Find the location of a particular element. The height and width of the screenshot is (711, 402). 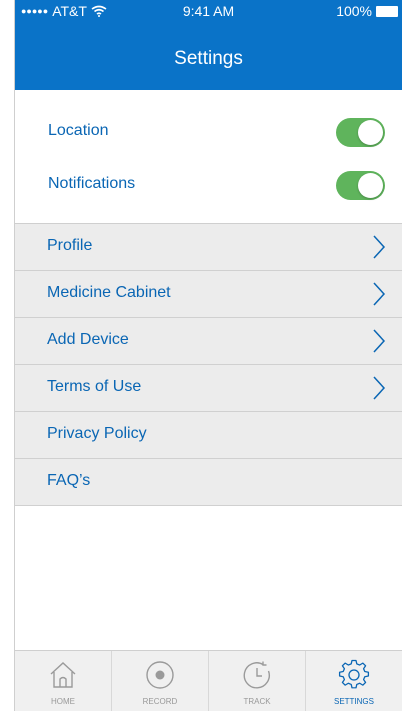

tab-bar: HOME RECORD TRACK SETTINGS is located at coordinates (208, 680).